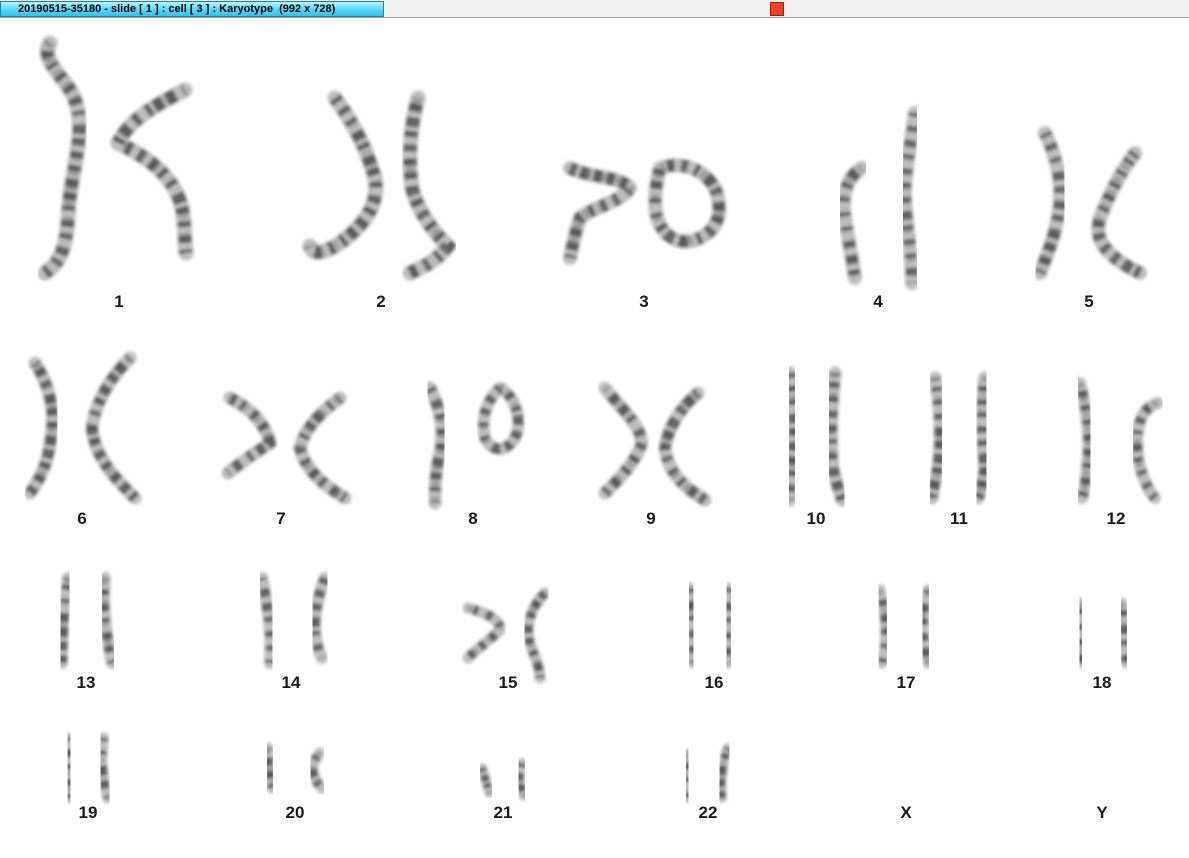  What do you see at coordinates (88, 812) in the screenshot?
I see `chromosome-label: 19` at bounding box center [88, 812].